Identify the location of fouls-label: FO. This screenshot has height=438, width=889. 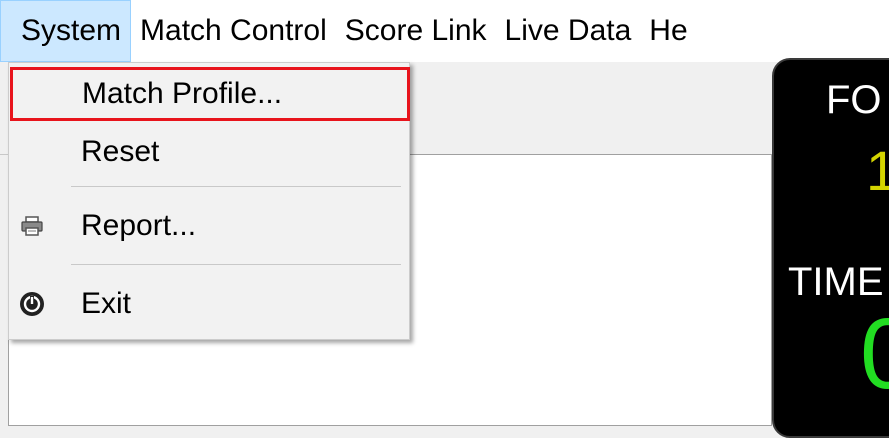
(854, 100).